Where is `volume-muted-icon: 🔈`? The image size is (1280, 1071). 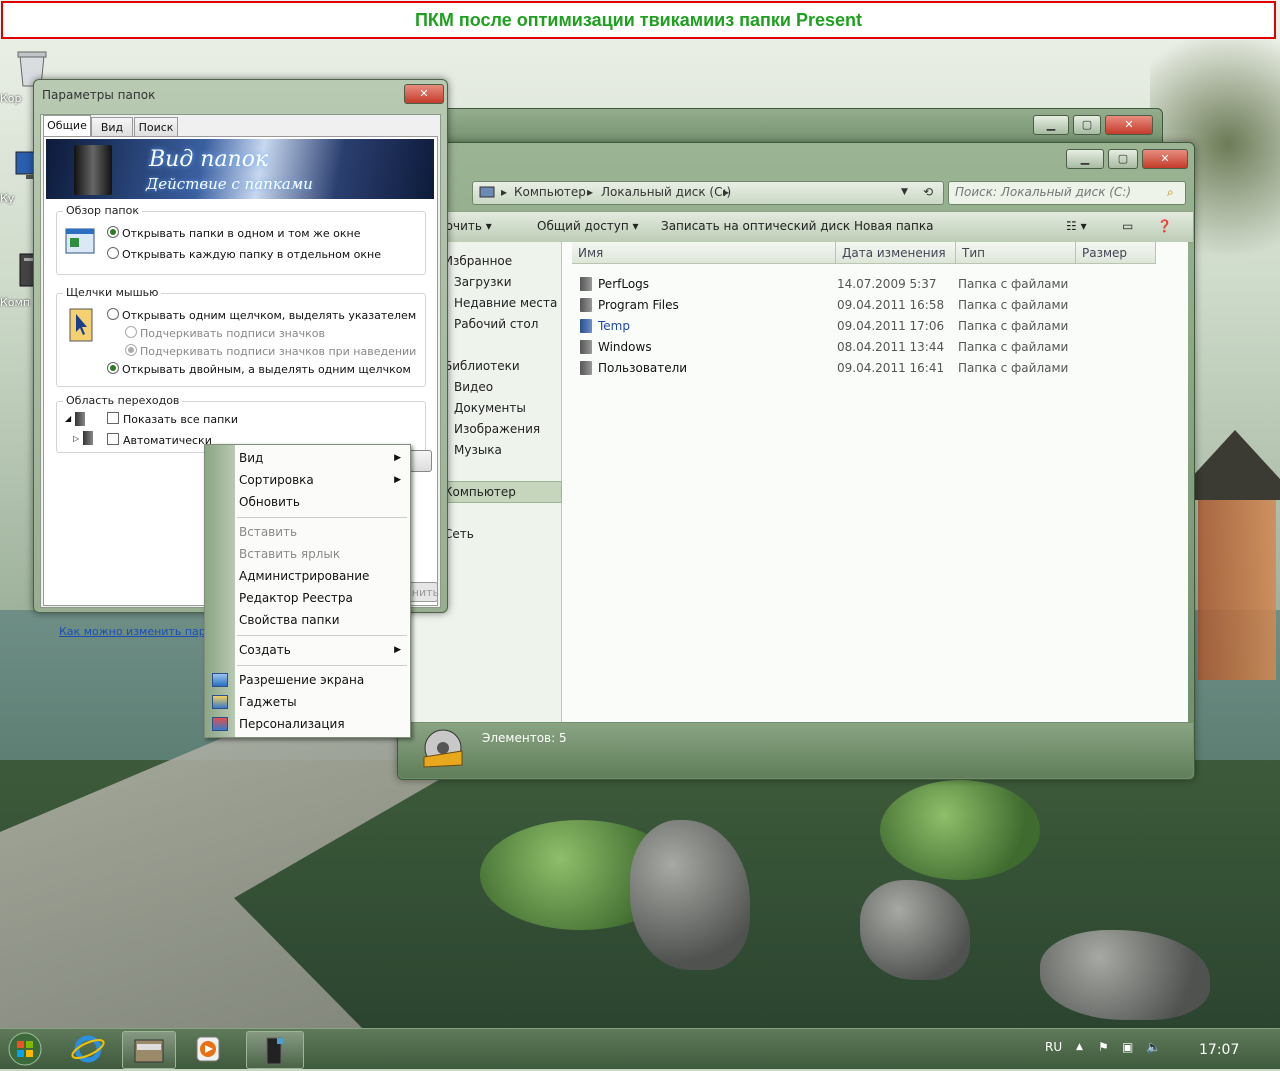 volume-muted-icon: 🔈 is located at coordinates (1153, 1047).